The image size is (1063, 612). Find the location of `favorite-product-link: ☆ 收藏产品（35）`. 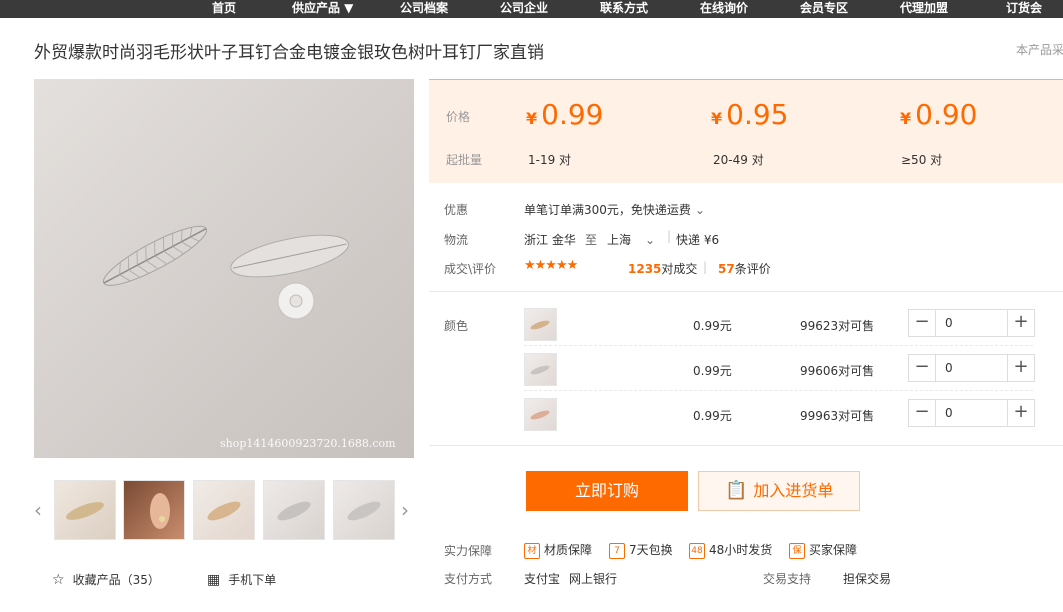

favorite-product-link: ☆ 收藏产品（35） is located at coordinates (106, 579).